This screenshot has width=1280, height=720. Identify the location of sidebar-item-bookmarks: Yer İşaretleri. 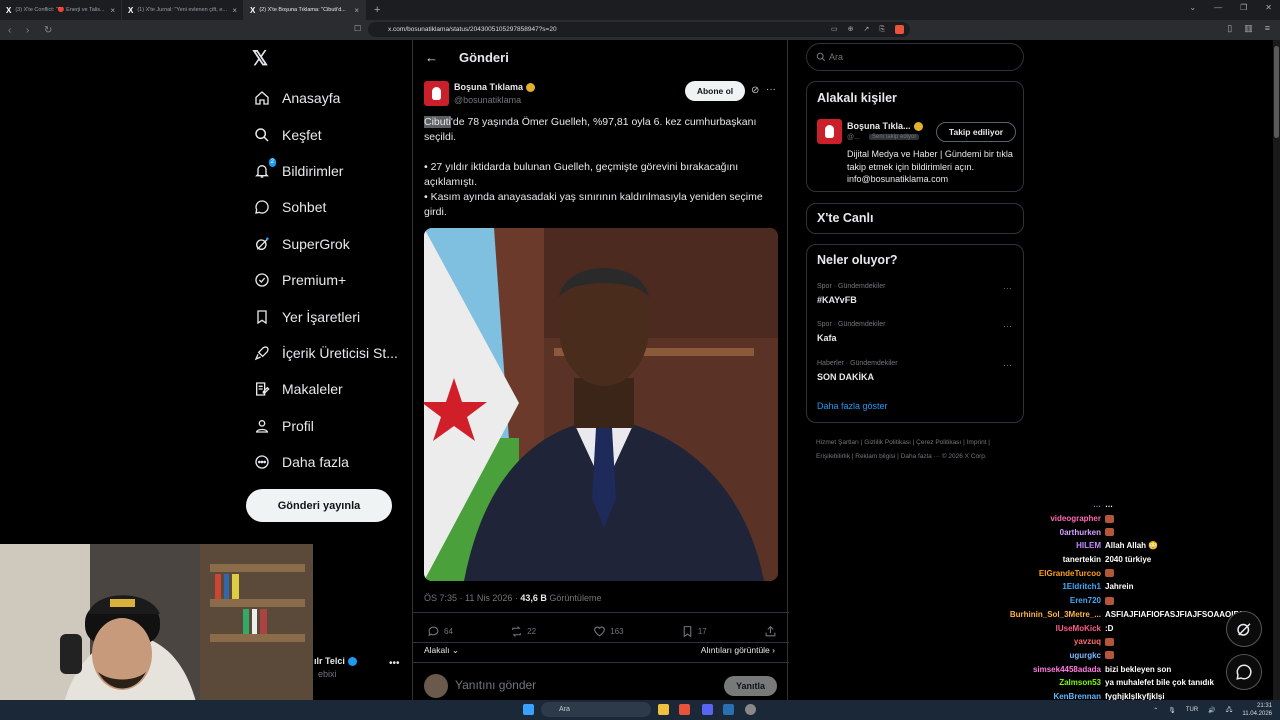
(326, 316).